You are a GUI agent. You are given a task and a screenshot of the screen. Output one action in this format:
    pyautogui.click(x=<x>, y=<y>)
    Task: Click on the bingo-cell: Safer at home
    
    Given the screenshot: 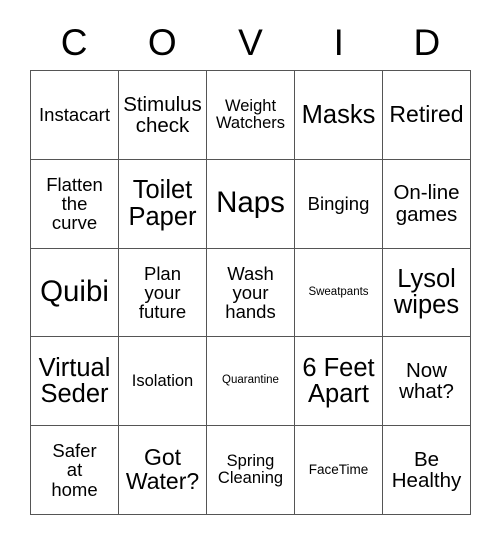 What is the action you would take?
    pyautogui.click(x=75, y=470)
    